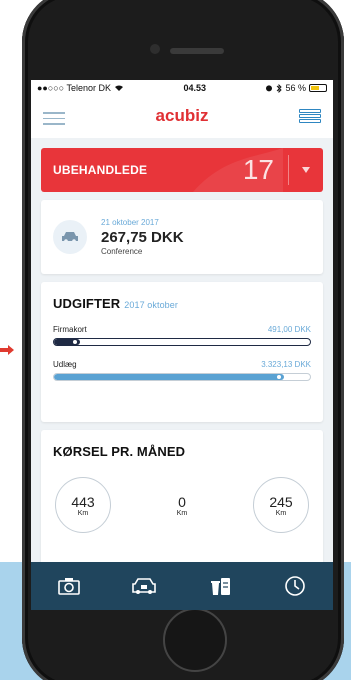  What do you see at coordinates (69, 586) in the screenshot?
I see `camera-icon` at bounding box center [69, 586].